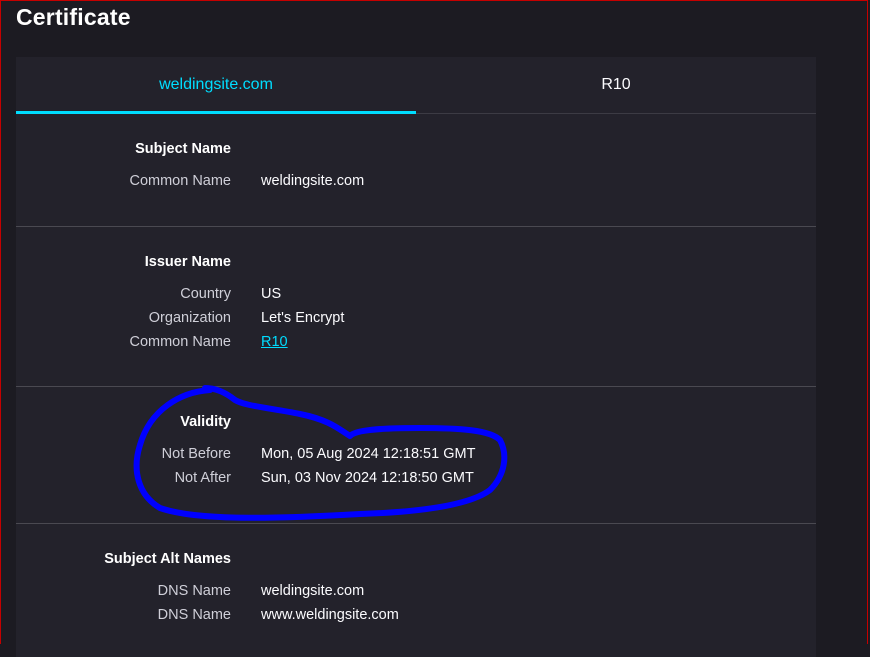  What do you see at coordinates (368, 454) in the screenshot?
I see `row-value: Mon, 05 Aug 2024 12:18:51 GMT` at bounding box center [368, 454].